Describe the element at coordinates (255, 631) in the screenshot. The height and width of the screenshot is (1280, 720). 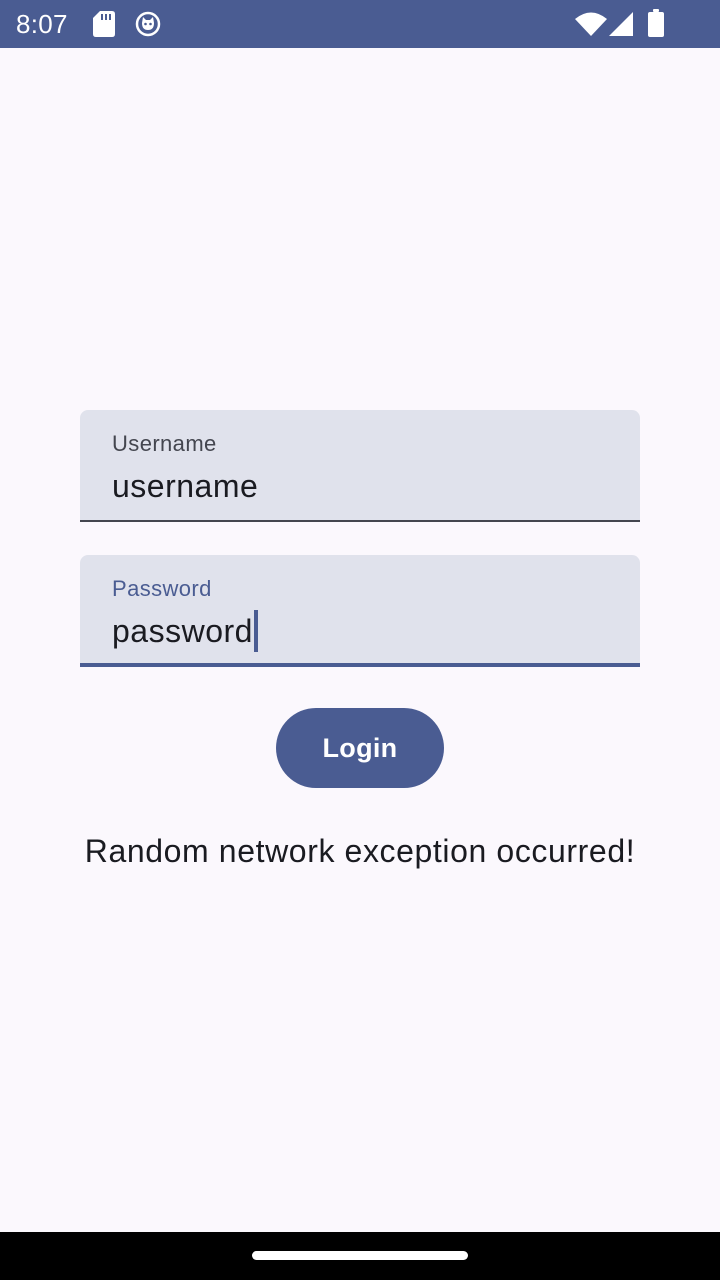
I see `text-cursor` at that location.